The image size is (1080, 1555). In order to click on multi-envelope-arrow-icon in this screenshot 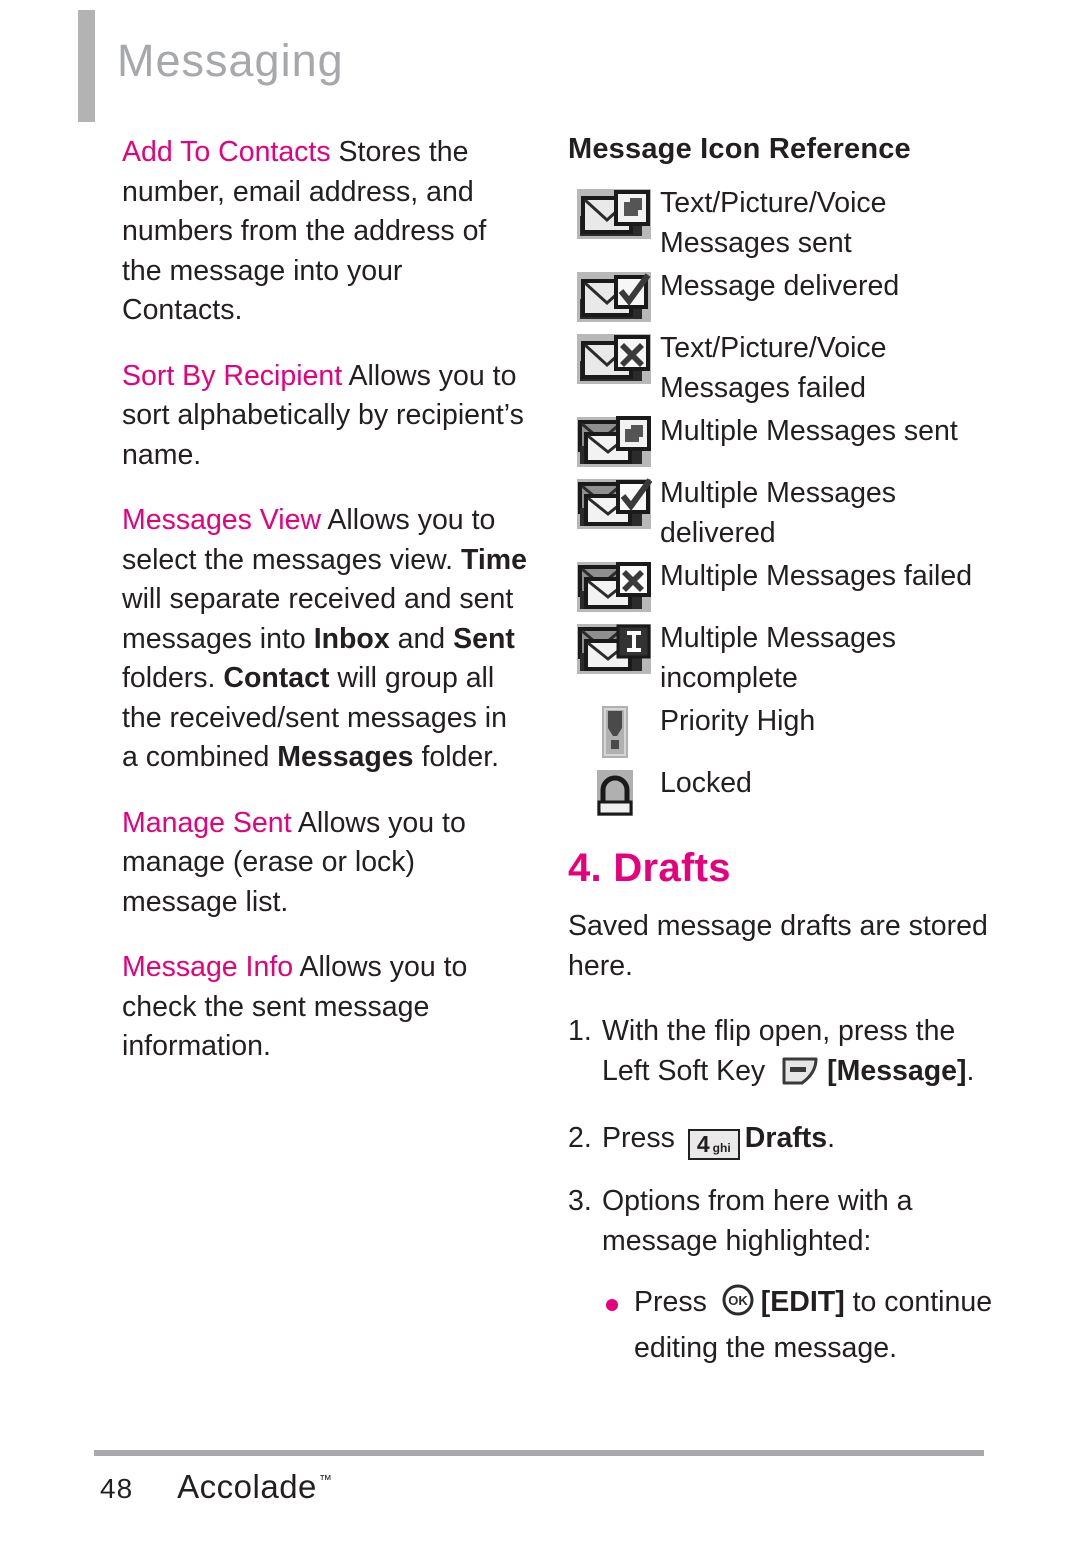, I will do `click(614, 440)`.